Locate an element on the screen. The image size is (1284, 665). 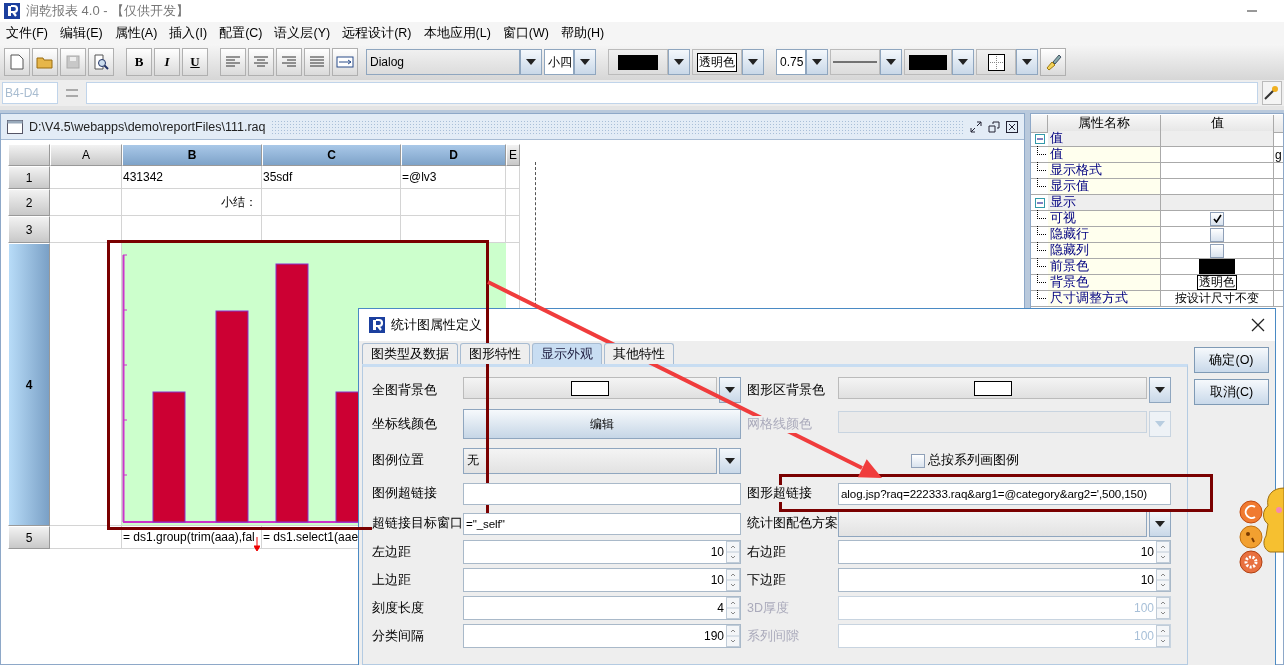
align-left-button is located at coordinates (233, 62).